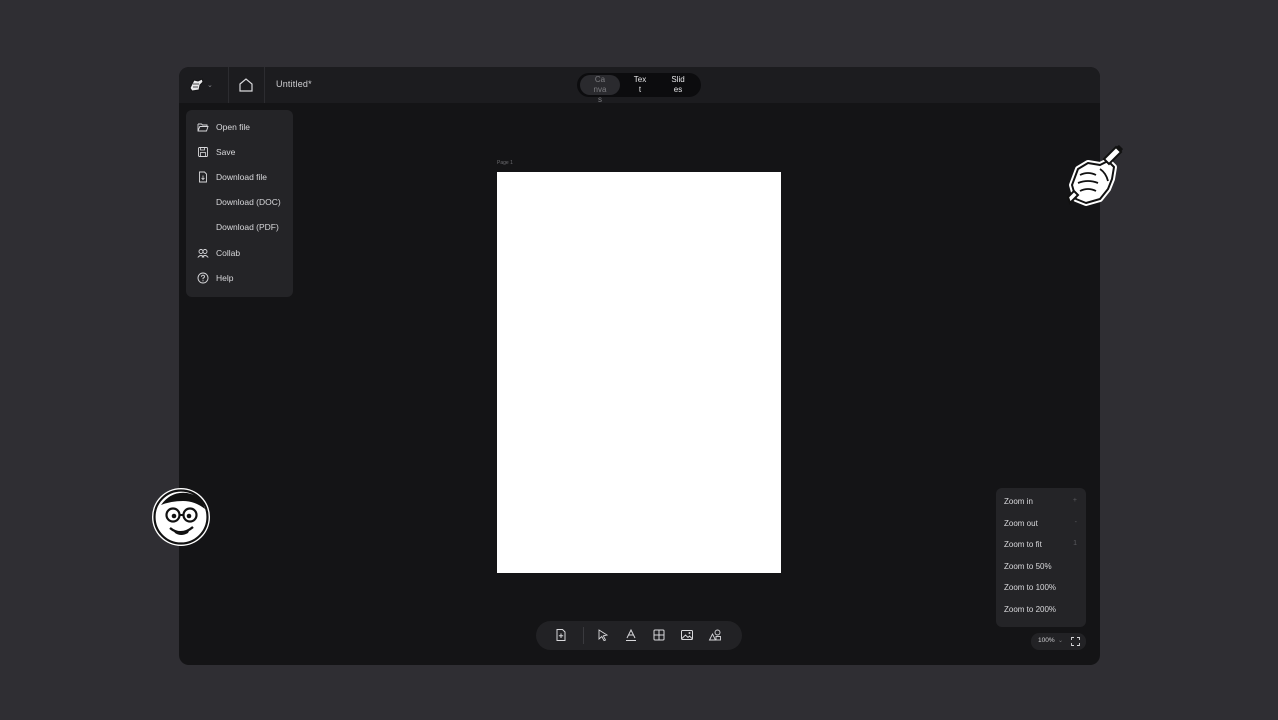  I want to click on zoom-out-item: Zoom out -, so click(1041, 524).